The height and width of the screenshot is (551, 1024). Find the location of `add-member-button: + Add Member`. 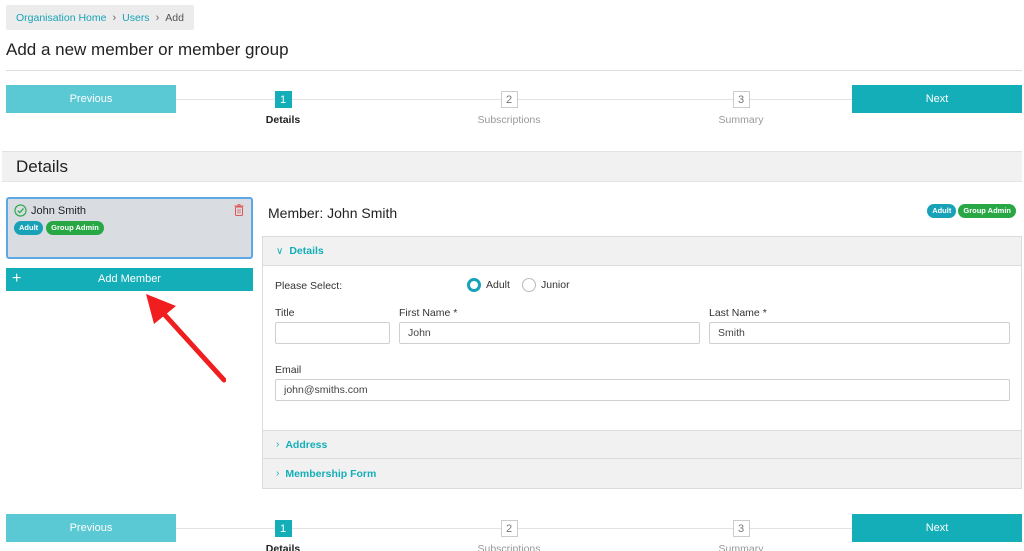

add-member-button: + Add Member is located at coordinates (129, 279).